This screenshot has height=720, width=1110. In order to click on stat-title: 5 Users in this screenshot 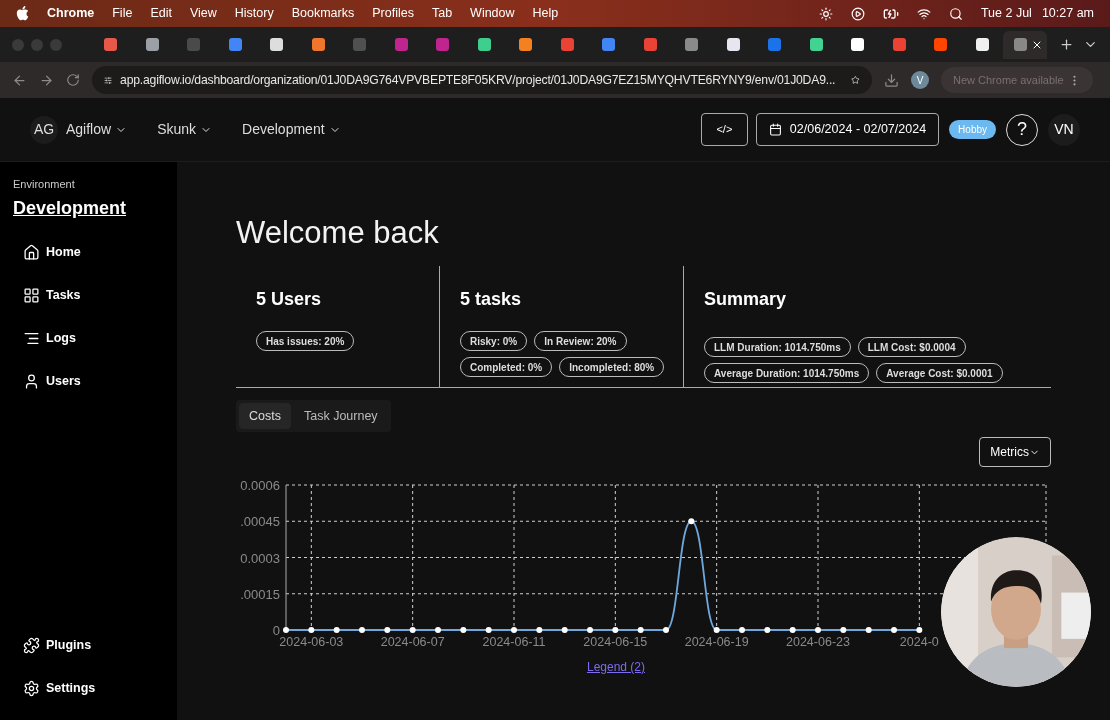, I will do `click(289, 299)`.